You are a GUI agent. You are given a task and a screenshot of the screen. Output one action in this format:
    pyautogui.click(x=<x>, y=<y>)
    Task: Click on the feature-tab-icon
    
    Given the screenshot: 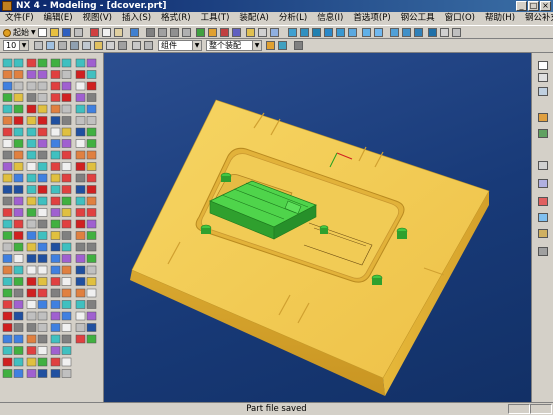 What is the action you would take?
    pyautogui.click(x=543, y=233)
    